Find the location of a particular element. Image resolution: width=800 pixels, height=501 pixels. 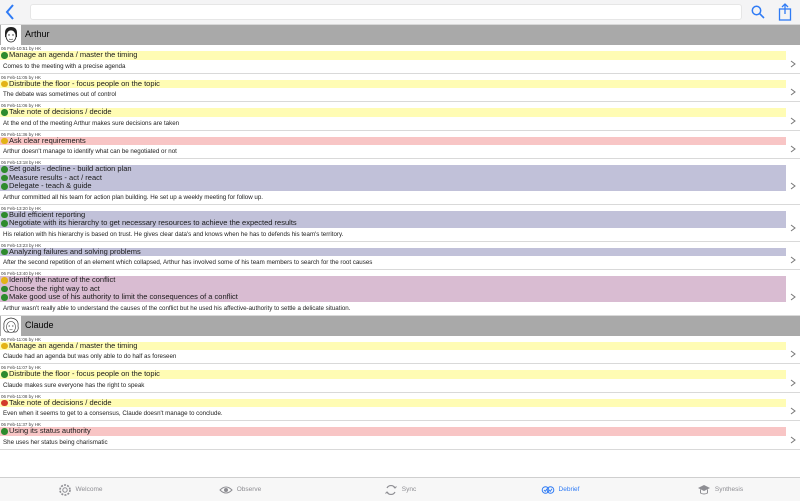

top-toolbar is located at coordinates (400, 12).